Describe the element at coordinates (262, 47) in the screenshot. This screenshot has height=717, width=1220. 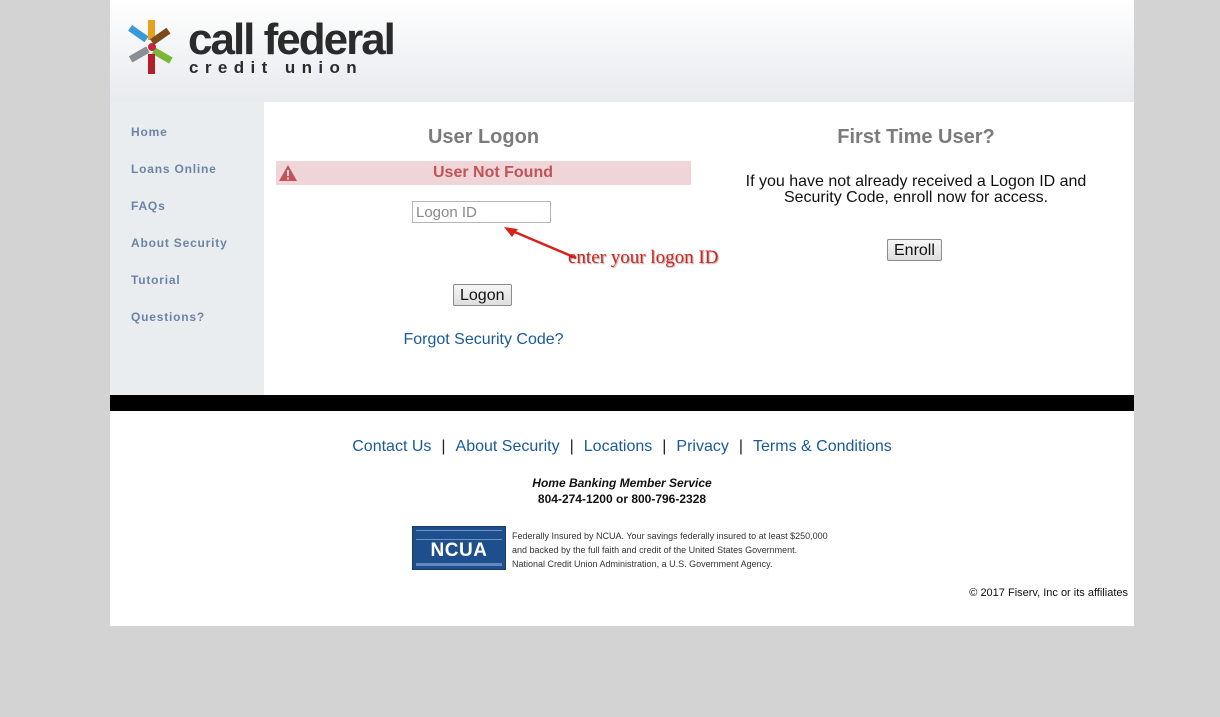
I see `brand-logo: call federal credit union` at that location.